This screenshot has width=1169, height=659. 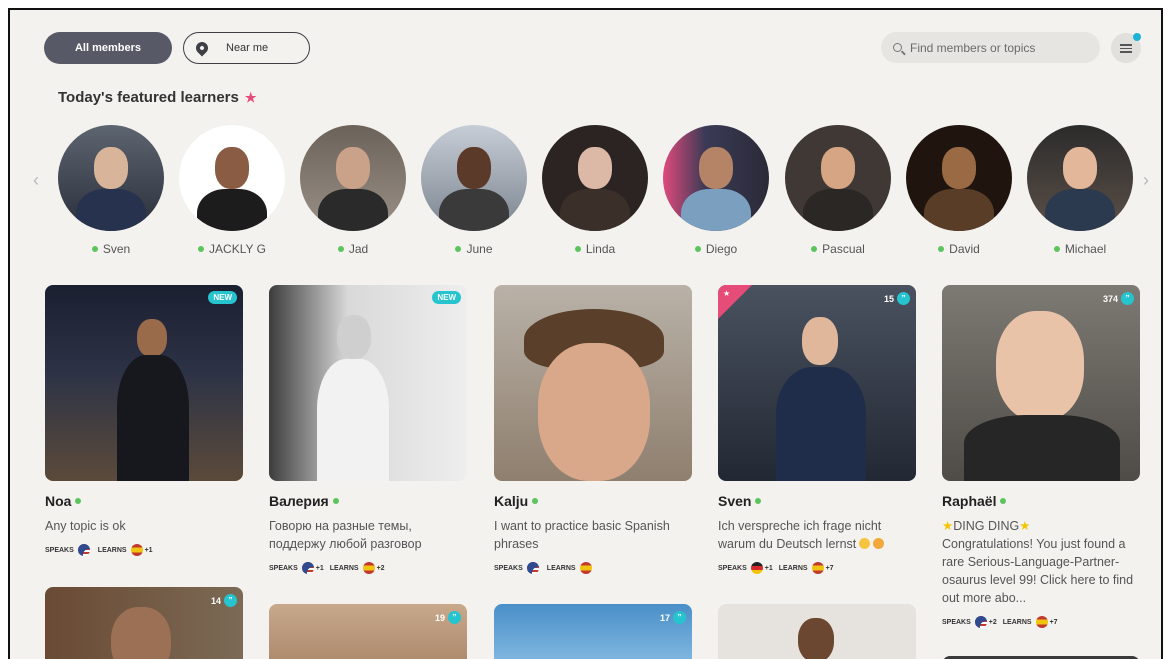 What do you see at coordinates (897, 298) in the screenshot?
I see `review-count: 15”` at bounding box center [897, 298].